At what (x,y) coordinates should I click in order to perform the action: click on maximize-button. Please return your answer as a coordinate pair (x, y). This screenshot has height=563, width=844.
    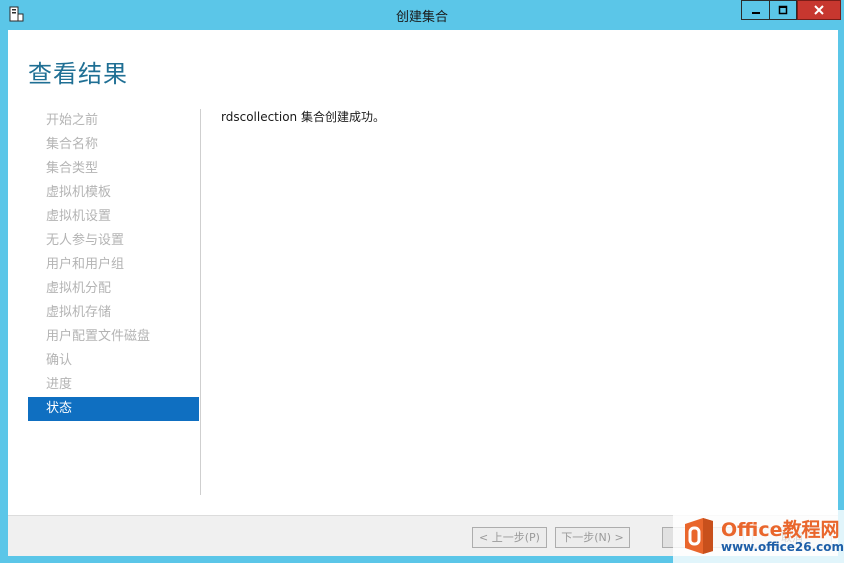
    Looking at the image, I should click on (783, 10).